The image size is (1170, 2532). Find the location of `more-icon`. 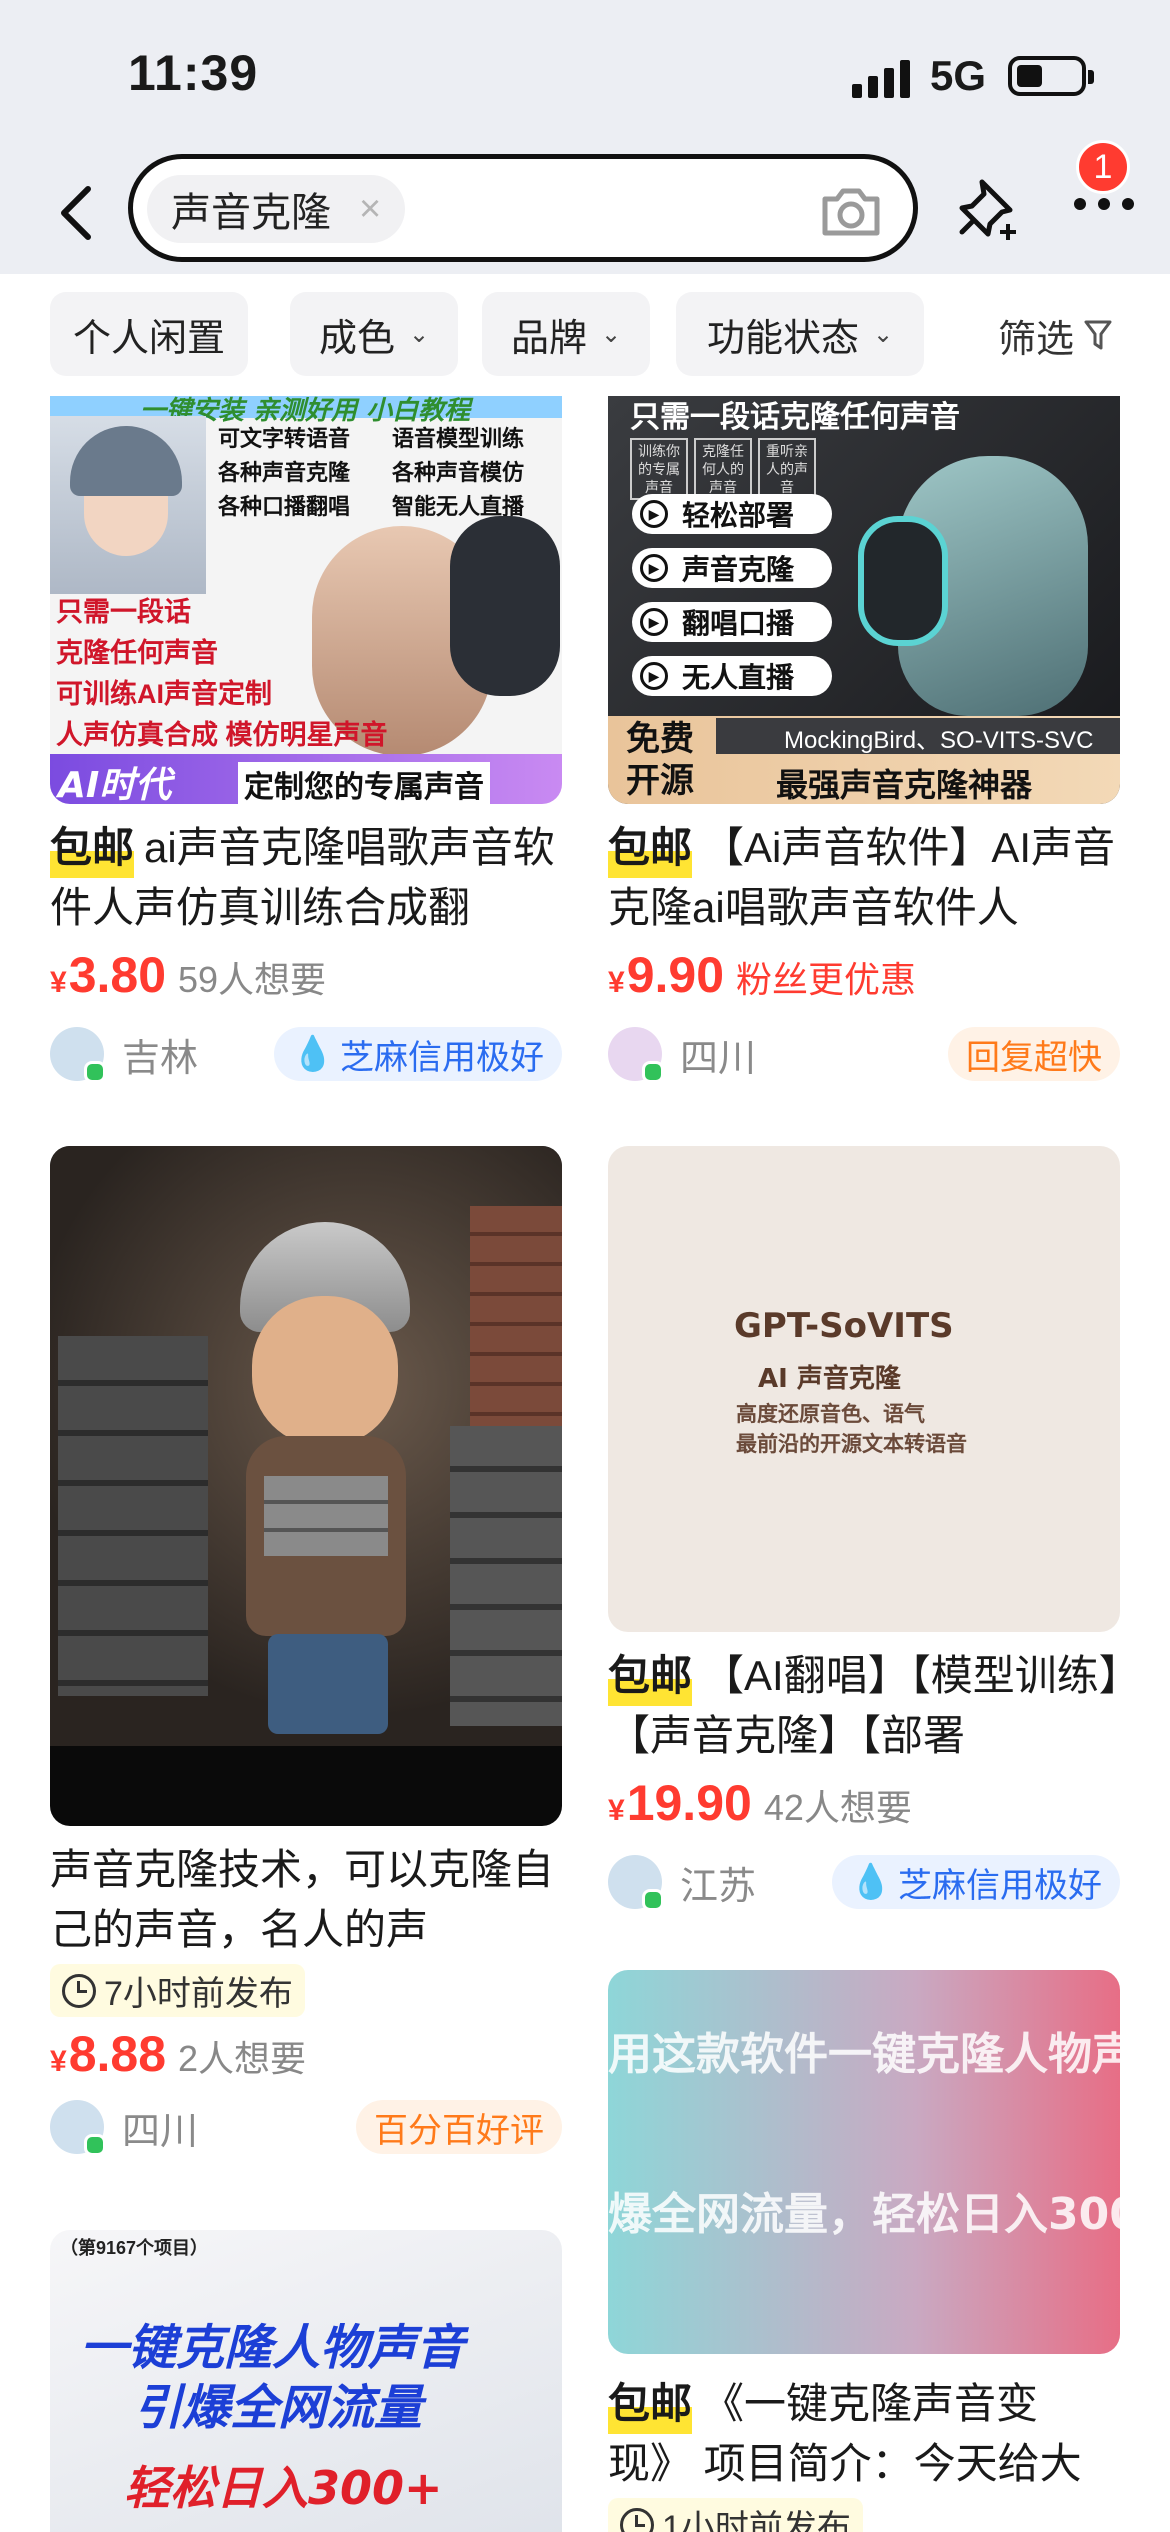

more-icon is located at coordinates (1105, 206).